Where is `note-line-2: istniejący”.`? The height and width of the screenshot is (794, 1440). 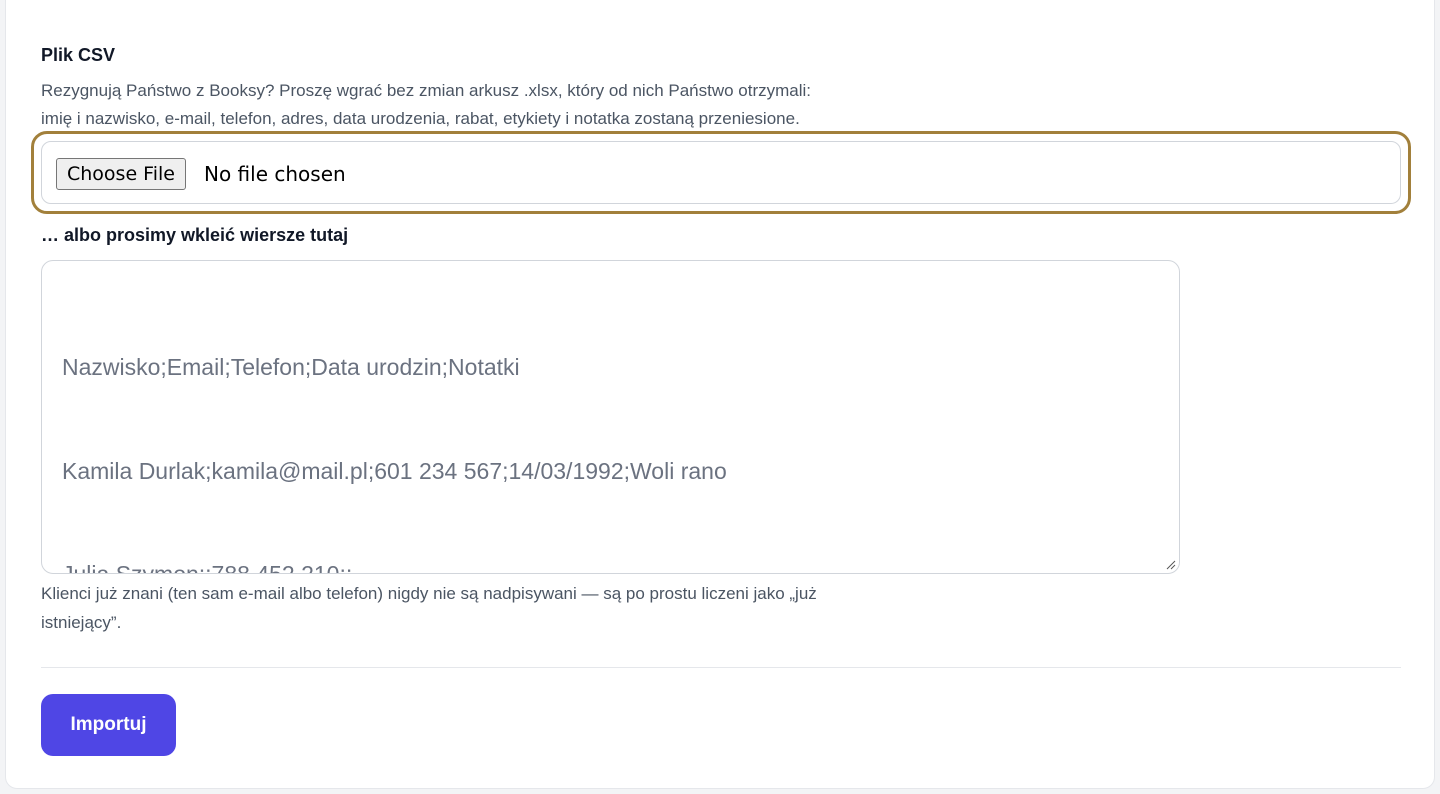 note-line-2: istniejący”. is located at coordinates (81, 622).